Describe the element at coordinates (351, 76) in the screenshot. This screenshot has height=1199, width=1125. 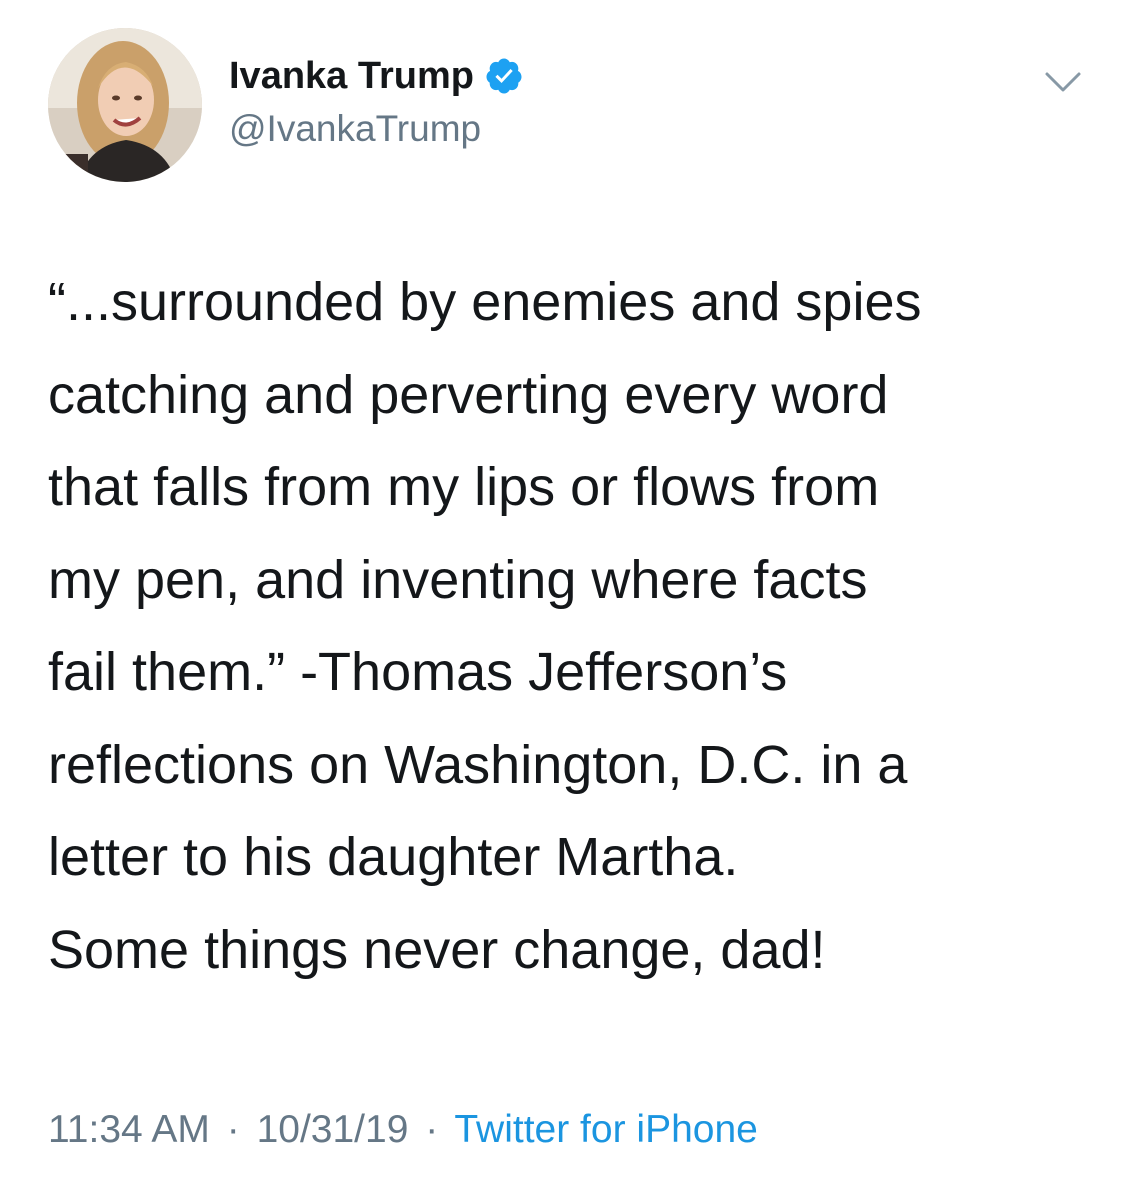
I see `author-display-name: Ivanka Trump` at that location.